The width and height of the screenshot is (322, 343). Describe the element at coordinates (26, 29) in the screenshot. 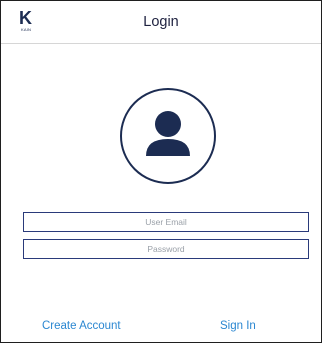

I see `logo-subtext: KAIN` at that location.